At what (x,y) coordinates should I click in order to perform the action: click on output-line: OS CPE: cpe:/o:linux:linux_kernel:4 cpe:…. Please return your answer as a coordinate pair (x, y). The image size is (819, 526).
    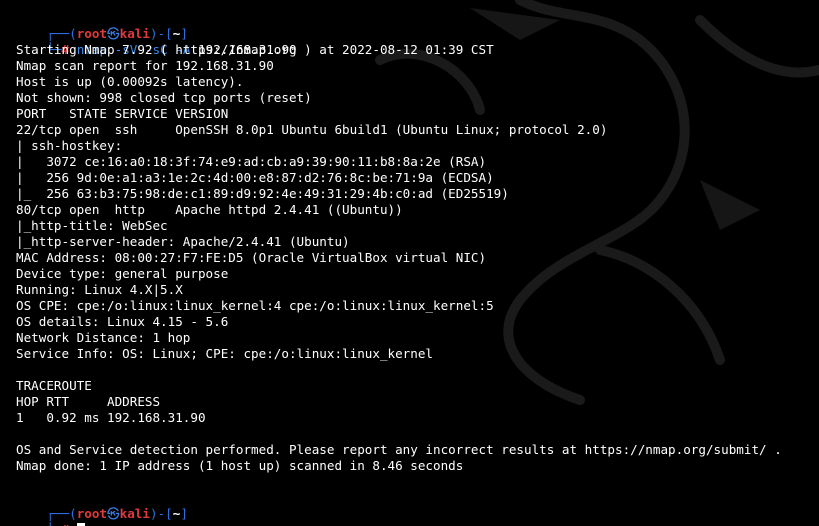
    Looking at the image, I should click on (255, 305).